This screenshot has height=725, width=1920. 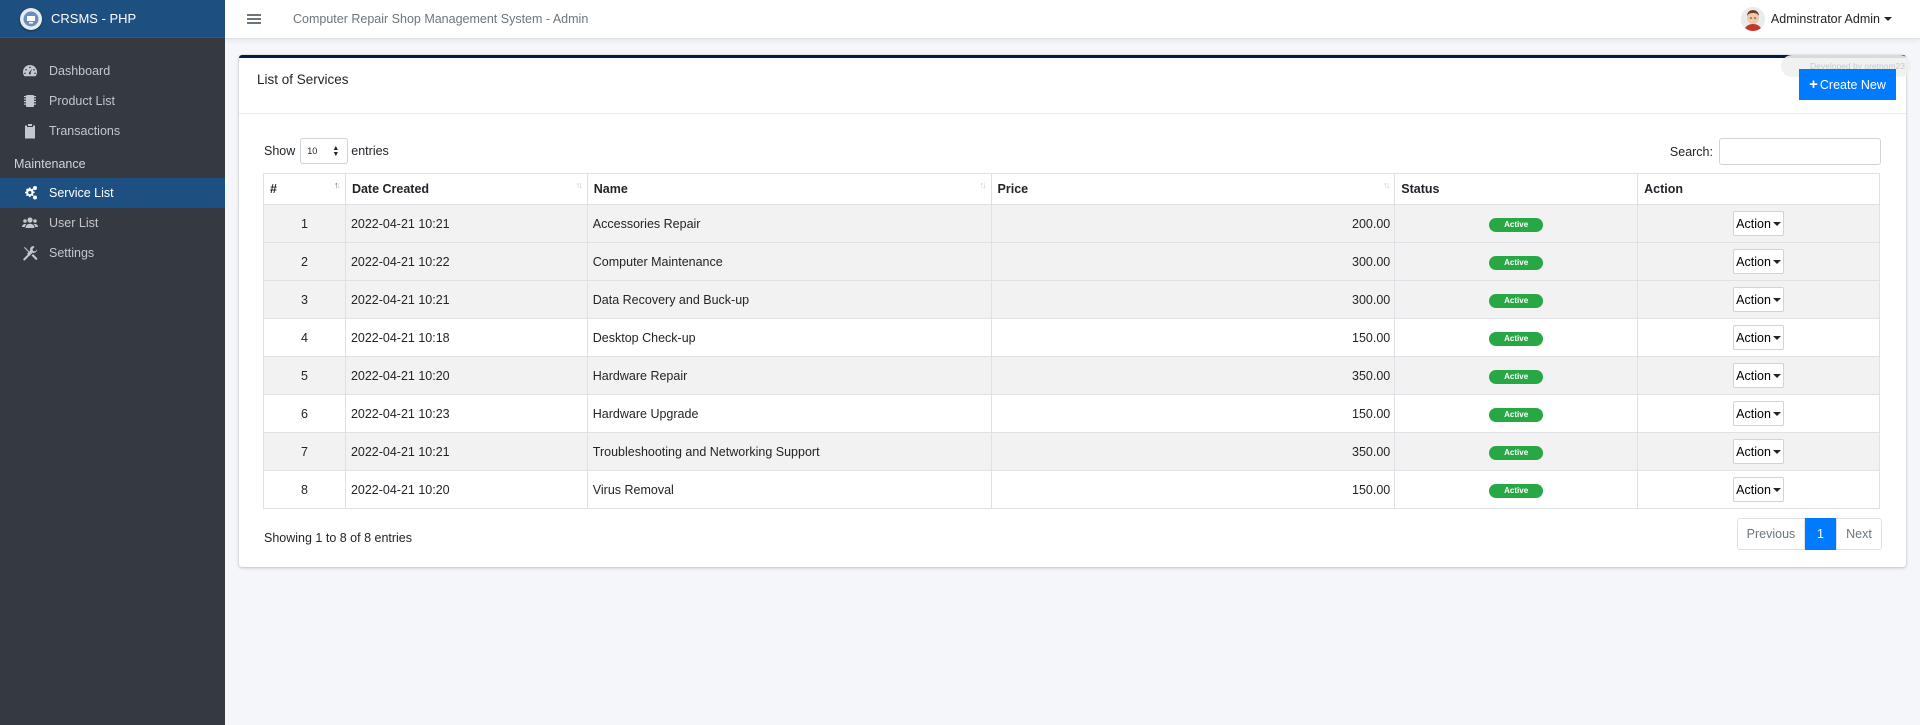 I want to click on row-date-created: 2022-04-21 10:21, so click(x=466, y=451).